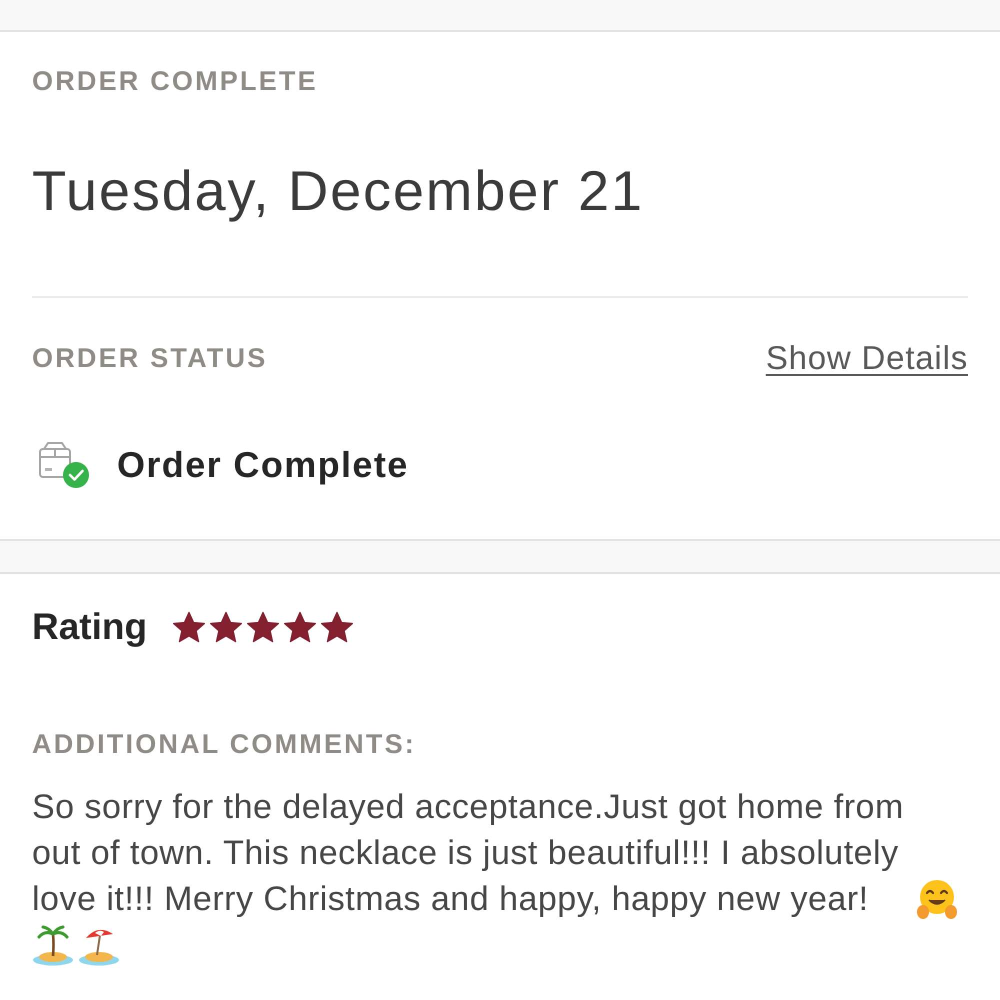 This screenshot has height=1000, width=1000. Describe the element at coordinates (263, 465) in the screenshot. I see `order-status-text: Order Complete` at that location.